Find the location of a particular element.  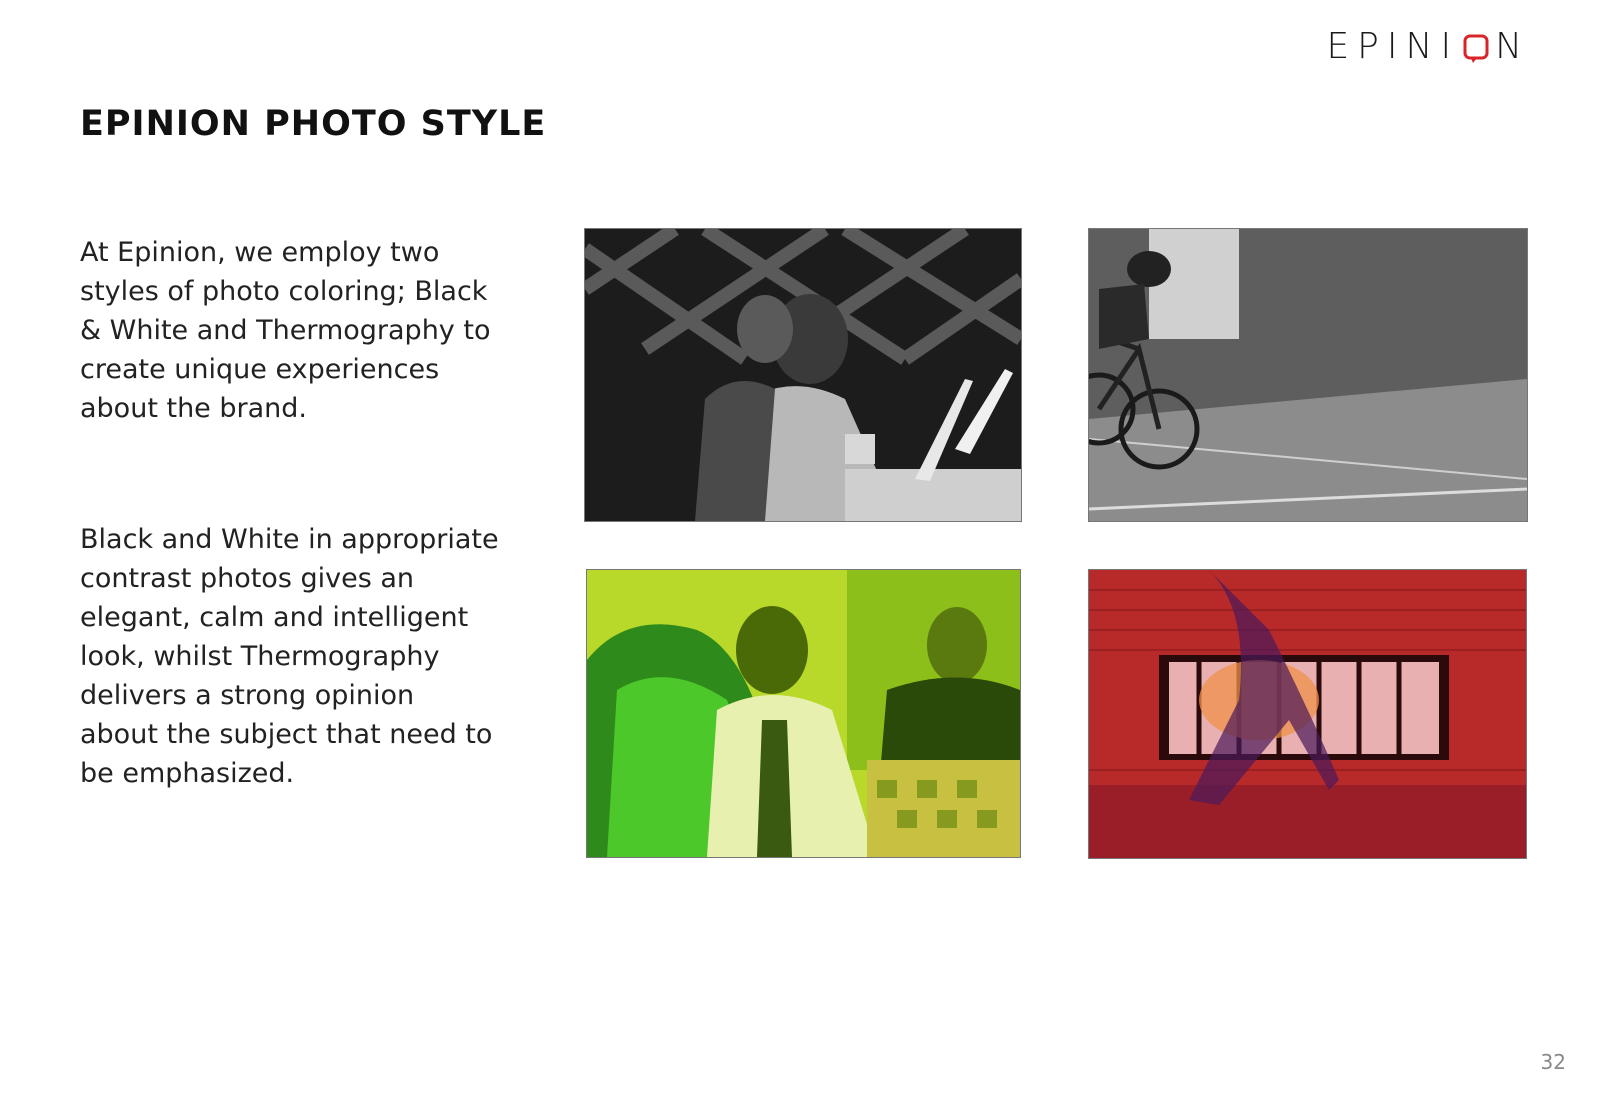

photo-laptop-workers is located at coordinates (803, 375).